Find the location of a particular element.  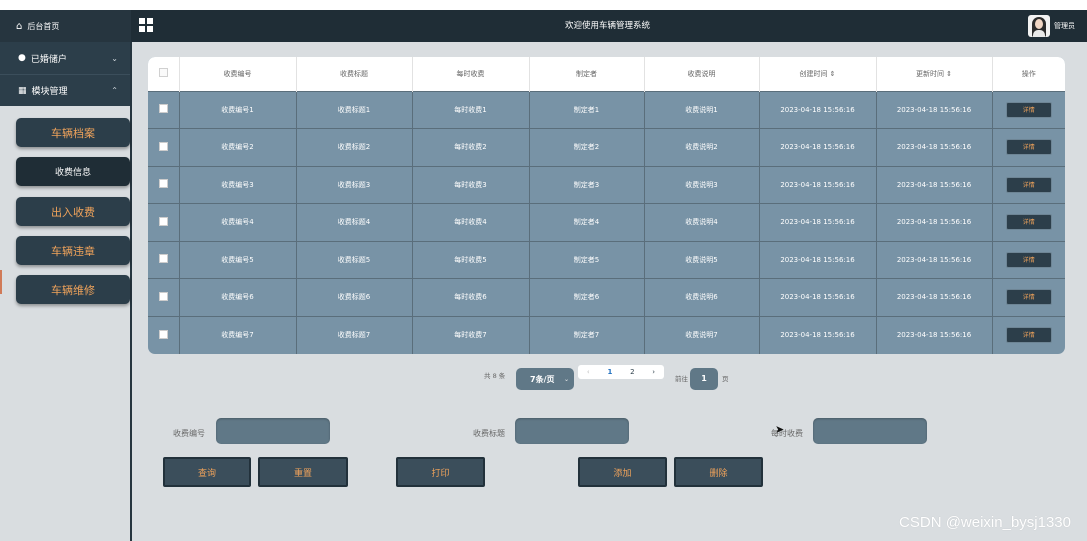

reset-button: 重置 is located at coordinates (303, 472).